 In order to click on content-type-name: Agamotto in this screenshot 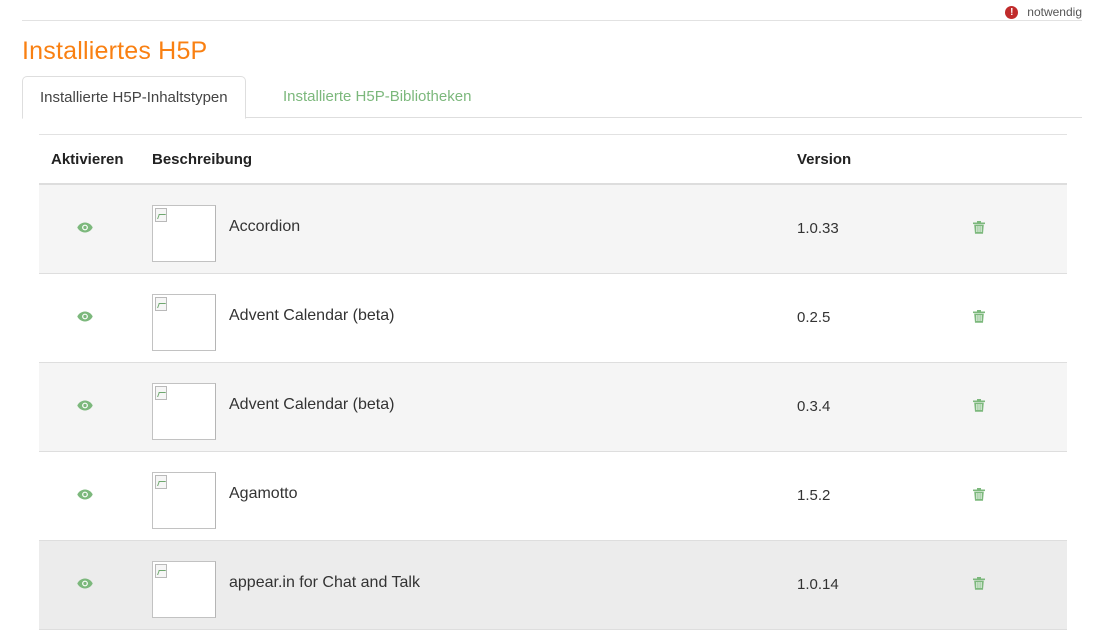, I will do `click(263, 493)`.